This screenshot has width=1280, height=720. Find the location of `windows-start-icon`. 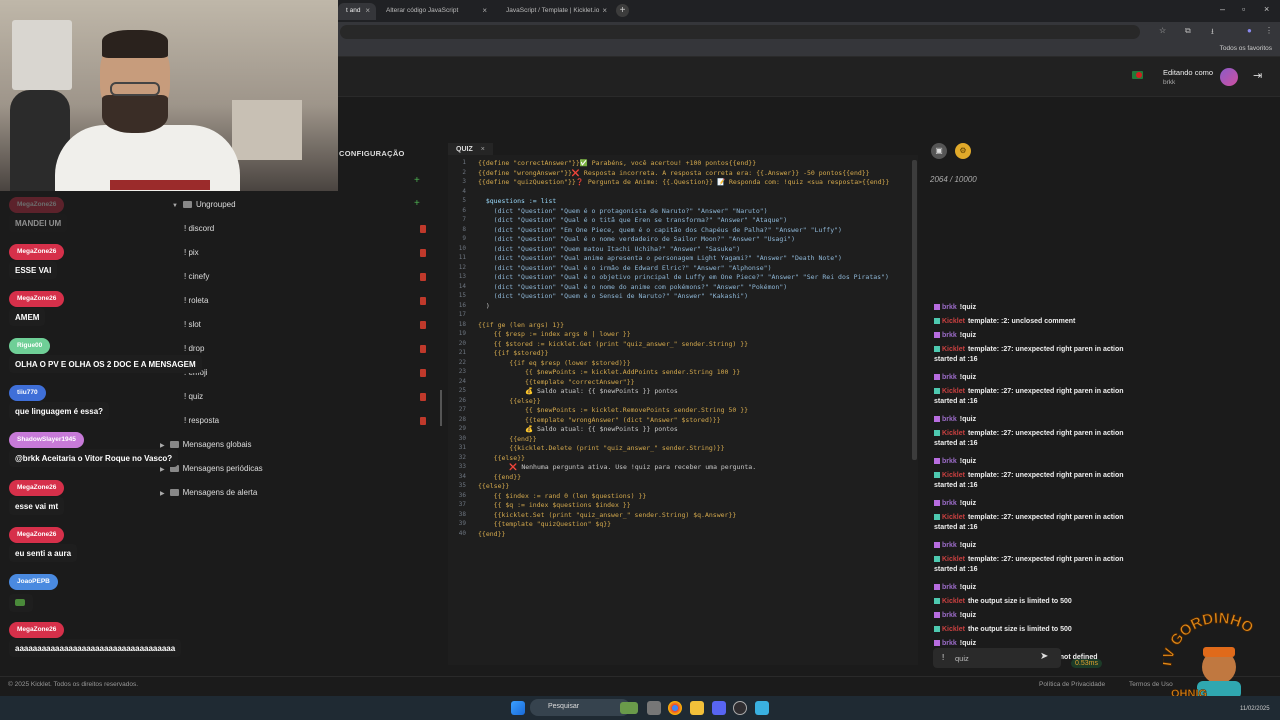

windows-start-icon is located at coordinates (518, 708).